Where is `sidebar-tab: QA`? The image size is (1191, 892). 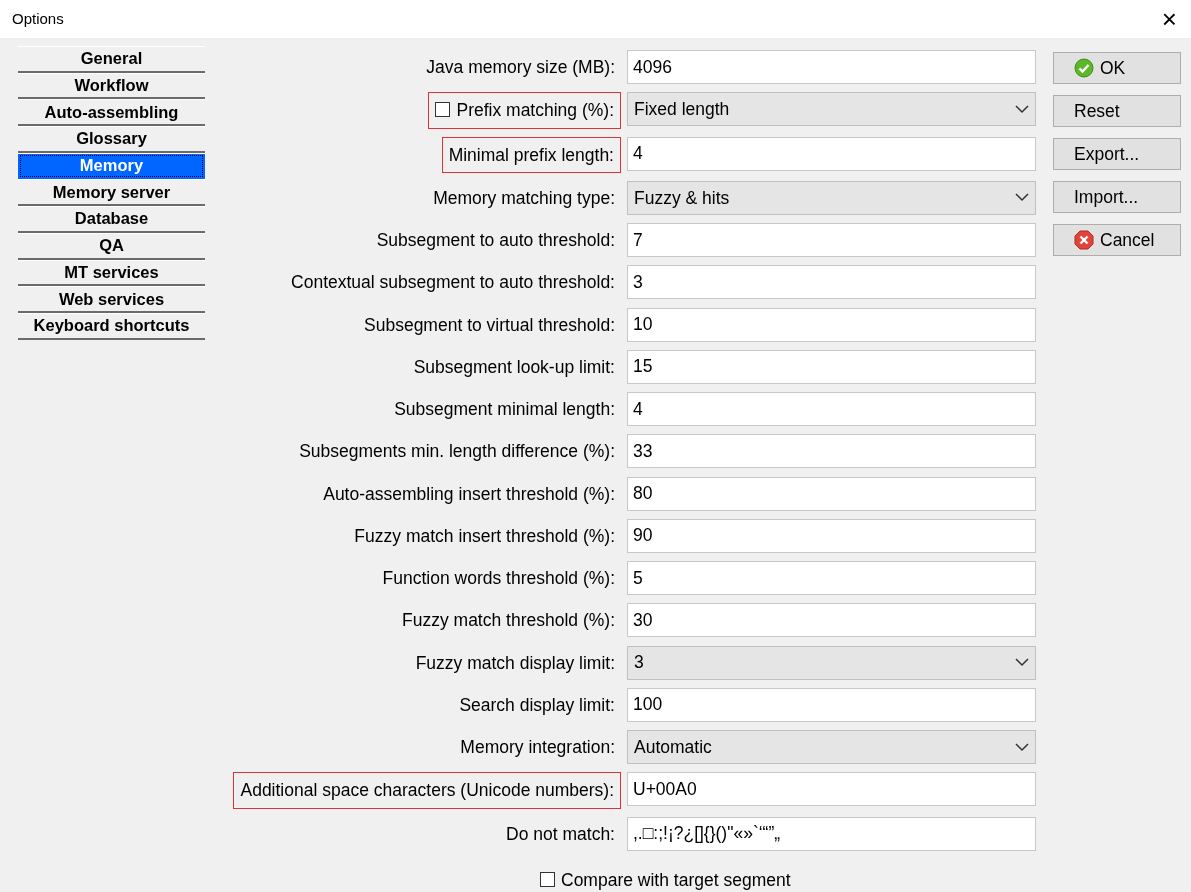 sidebar-tab: QA is located at coordinates (111, 246).